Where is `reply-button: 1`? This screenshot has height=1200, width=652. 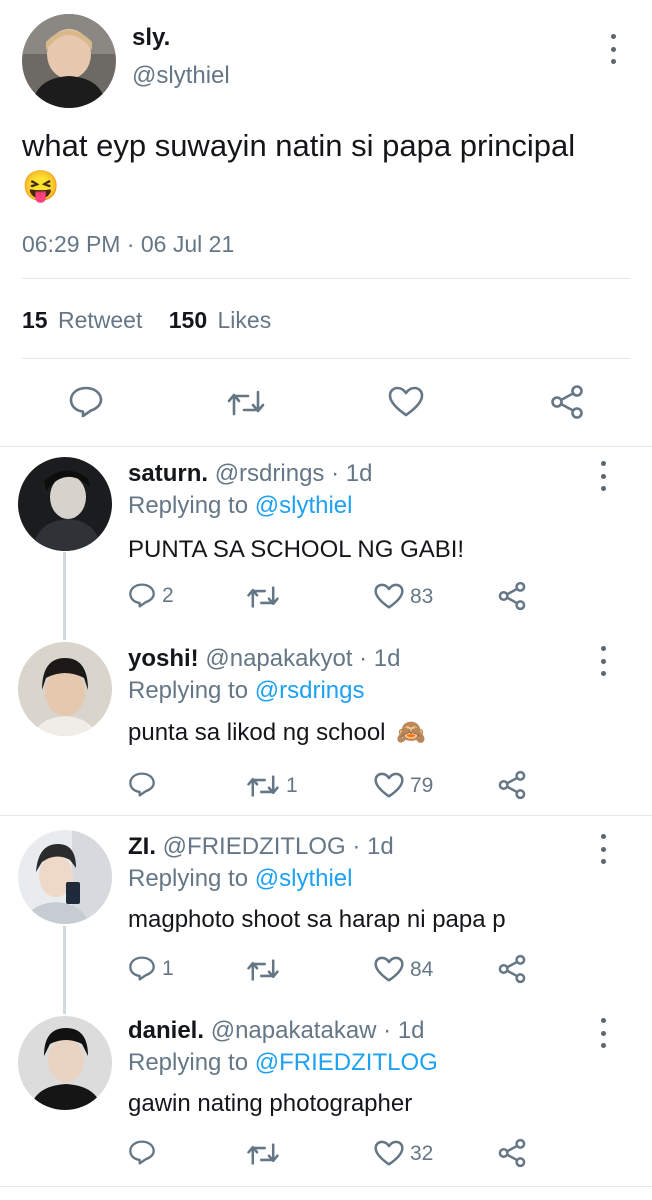
reply-button: 1 is located at coordinates (151, 968).